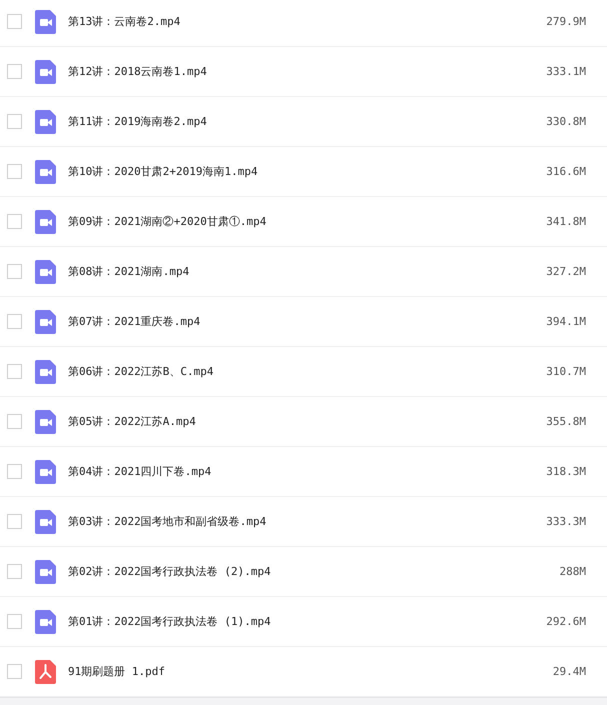 This screenshot has height=705, width=607. Describe the element at coordinates (168, 521) in the screenshot. I see `file-name: 第03讲：2022国考地市和副省级卷.mp4` at that location.